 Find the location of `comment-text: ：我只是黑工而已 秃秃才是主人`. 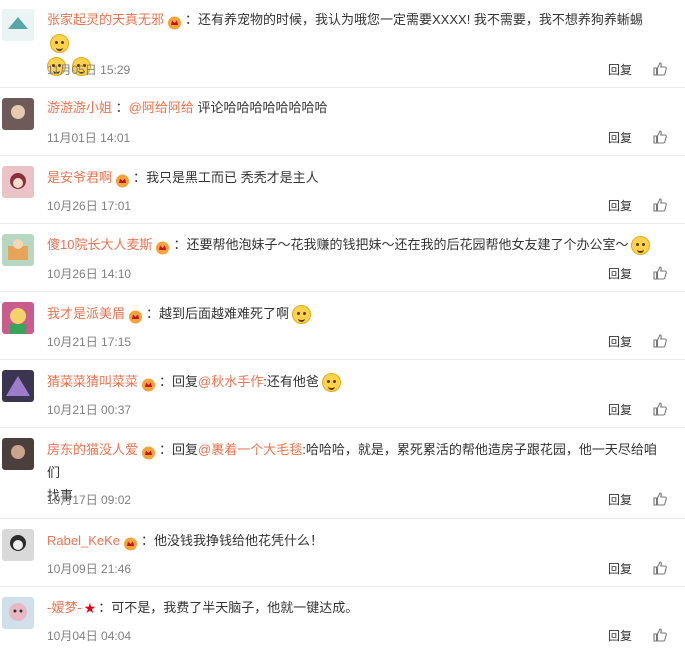

comment-text: ：我只是黑工而已 秃秃才是主人 is located at coordinates (226, 177).